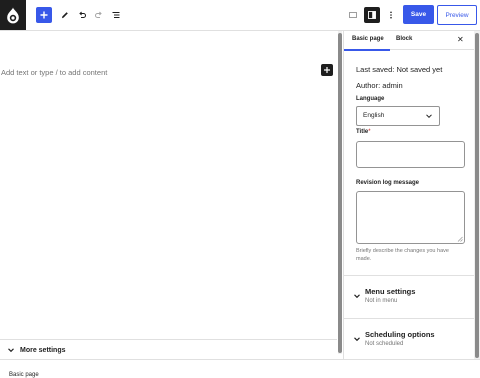 This screenshot has height=378, width=480. Describe the element at coordinates (369, 132) in the screenshot. I see `required-marker: *` at that location.